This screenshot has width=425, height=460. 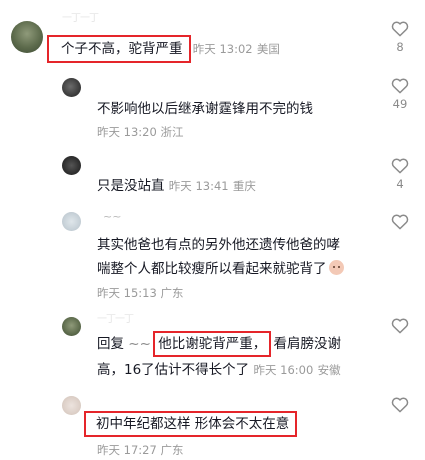 What do you see at coordinates (218, 245) in the screenshot?
I see `comment-text-line-1: 其实他爸也有点的另外他还遗传他爸的哮` at bounding box center [218, 245].